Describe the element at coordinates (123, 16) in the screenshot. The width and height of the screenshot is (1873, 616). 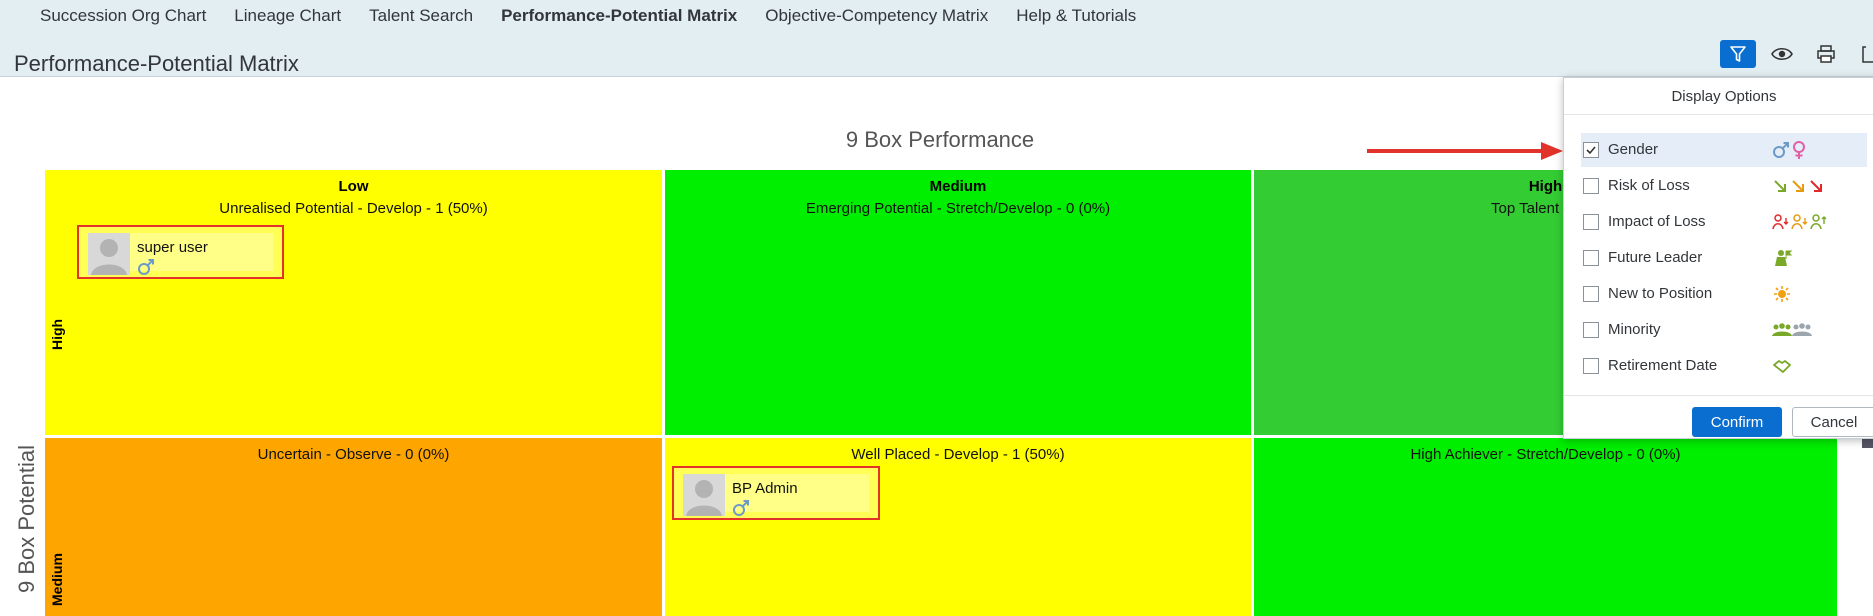
I see `nav-succession-org-chart: Succession Org Chart` at that location.